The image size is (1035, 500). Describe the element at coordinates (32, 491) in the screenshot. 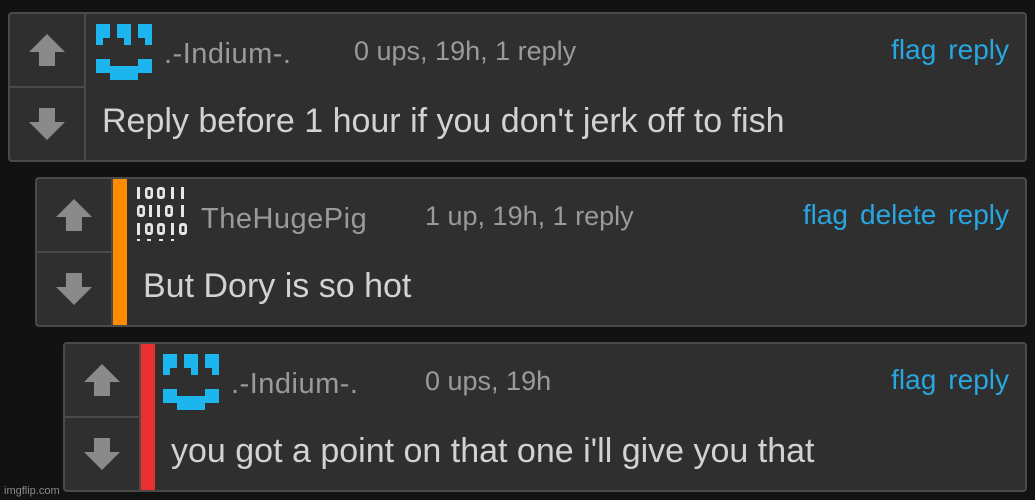

I see `watermark: imgflip.com` at that location.